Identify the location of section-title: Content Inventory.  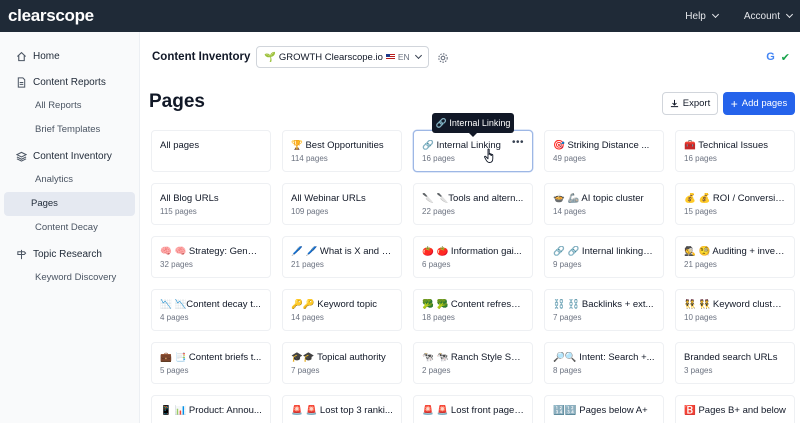
(201, 57).